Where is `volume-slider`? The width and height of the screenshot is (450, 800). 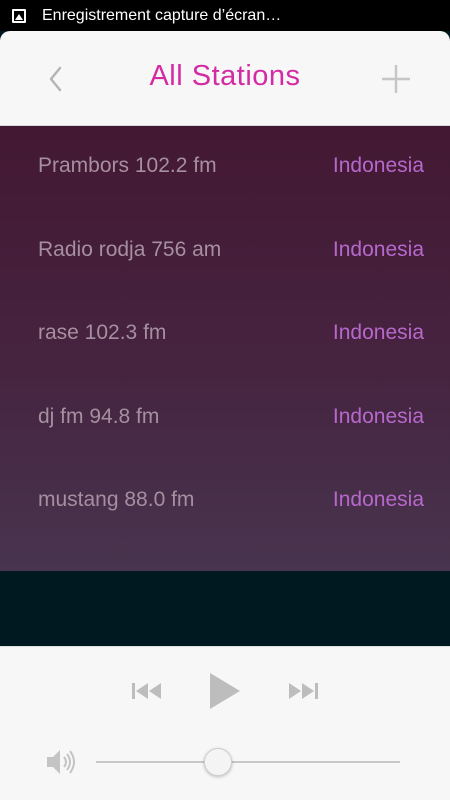
volume-slider is located at coordinates (248, 762).